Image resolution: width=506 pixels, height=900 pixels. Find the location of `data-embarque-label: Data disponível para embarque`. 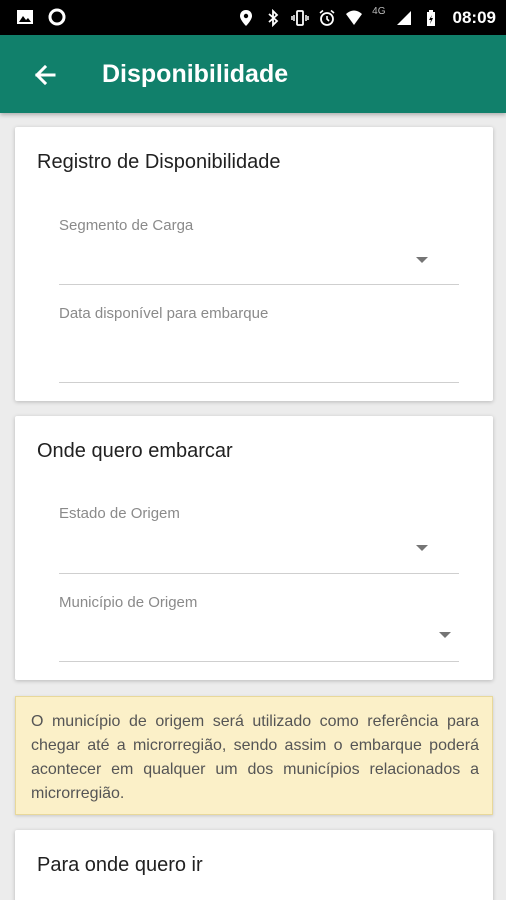

data-embarque-label: Data disponível para embarque is located at coordinates (164, 313).